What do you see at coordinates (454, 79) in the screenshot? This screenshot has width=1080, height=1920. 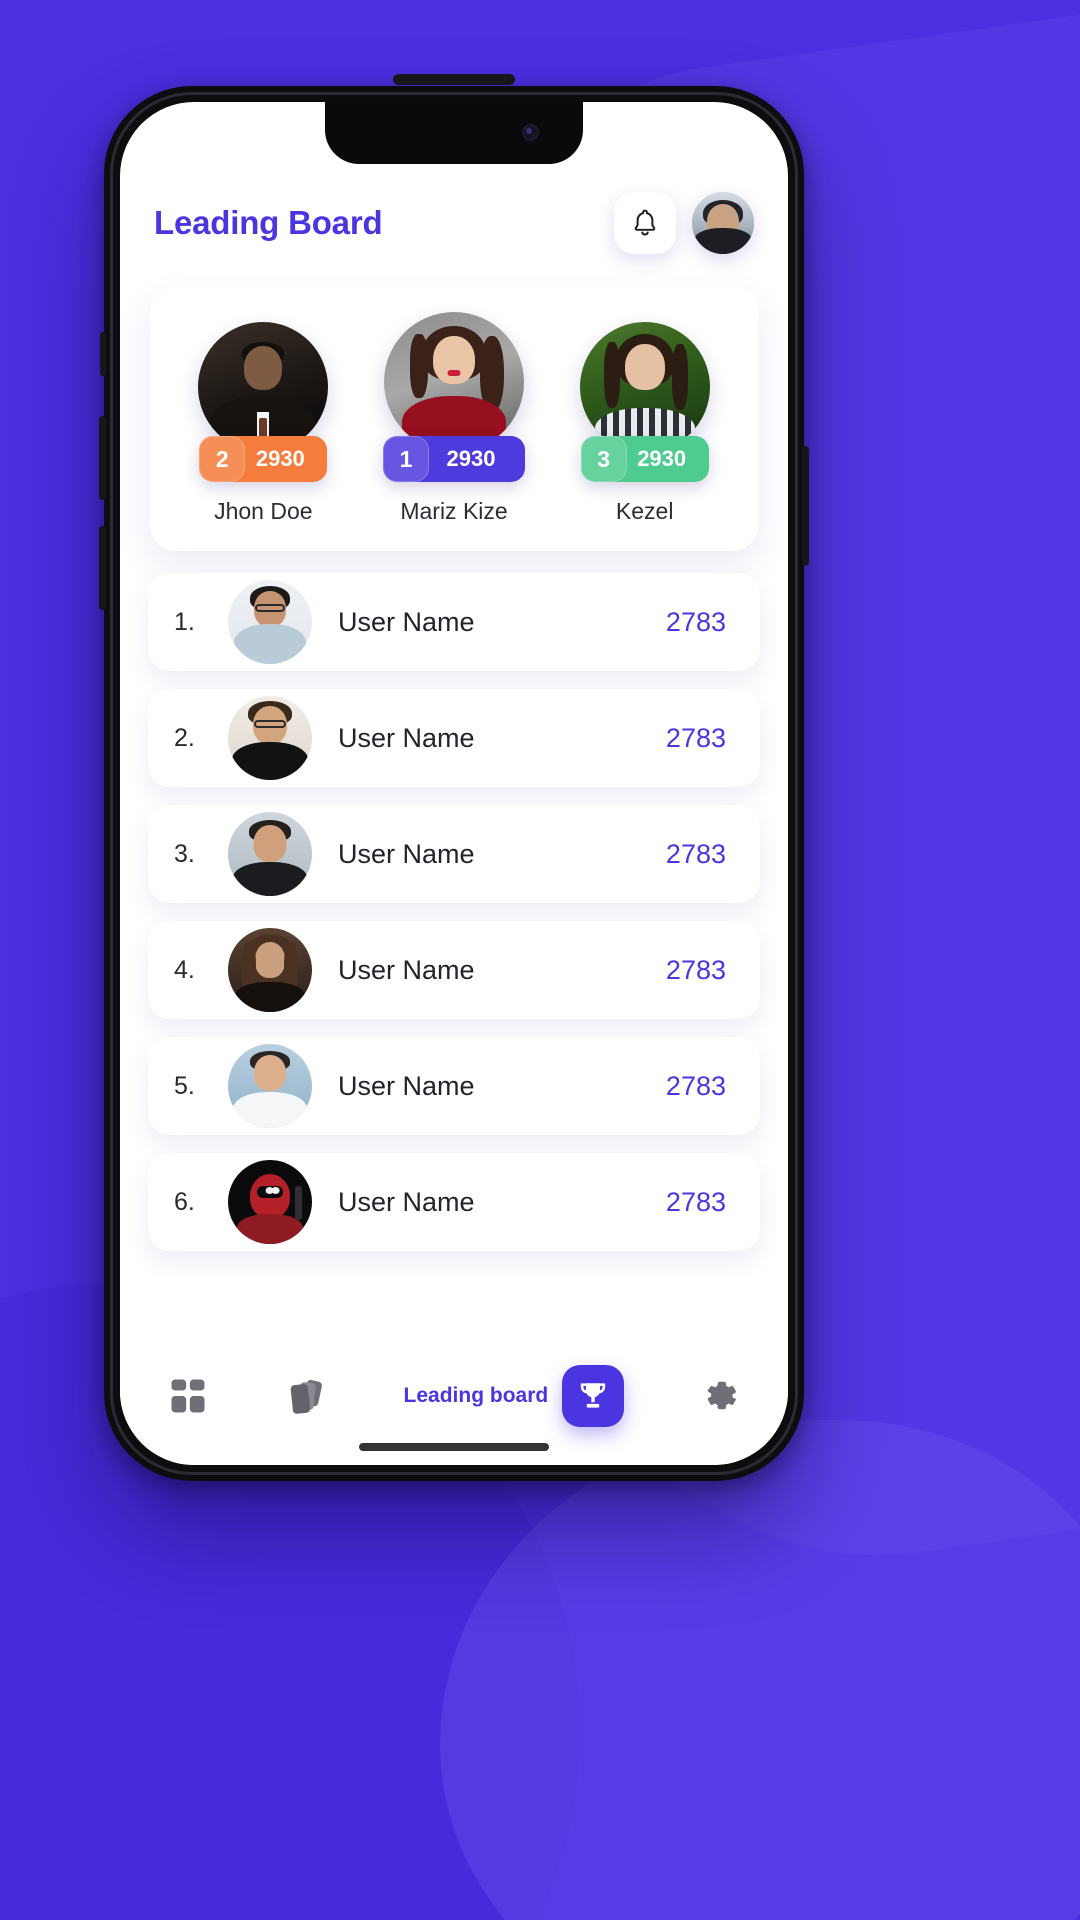 I see `phone-speaker` at bounding box center [454, 79].